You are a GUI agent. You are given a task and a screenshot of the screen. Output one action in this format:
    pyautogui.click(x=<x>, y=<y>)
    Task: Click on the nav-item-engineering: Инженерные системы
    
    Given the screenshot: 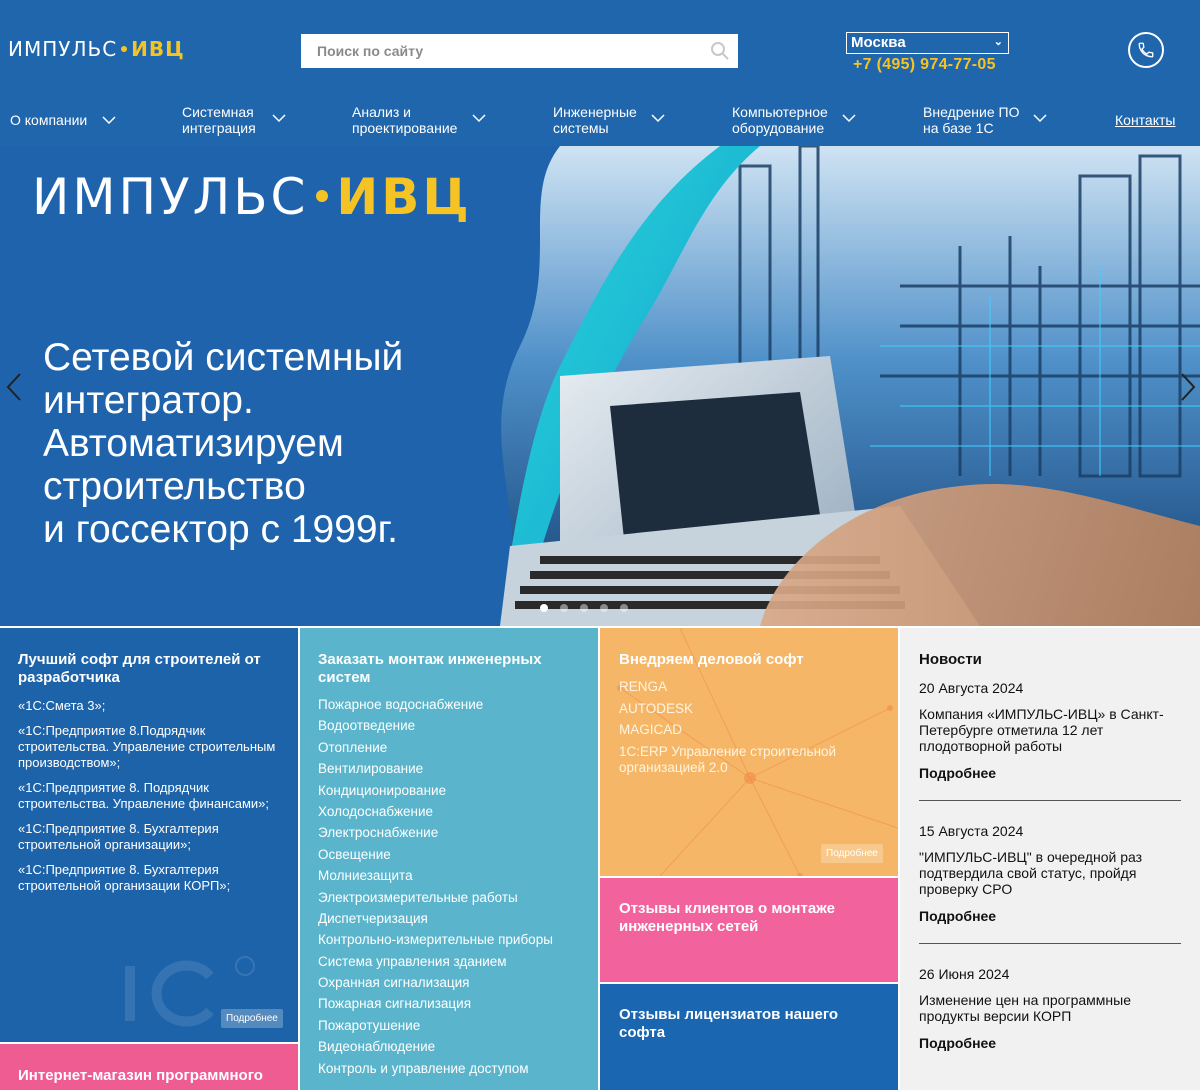 What is the action you would take?
    pyautogui.click(x=609, y=120)
    